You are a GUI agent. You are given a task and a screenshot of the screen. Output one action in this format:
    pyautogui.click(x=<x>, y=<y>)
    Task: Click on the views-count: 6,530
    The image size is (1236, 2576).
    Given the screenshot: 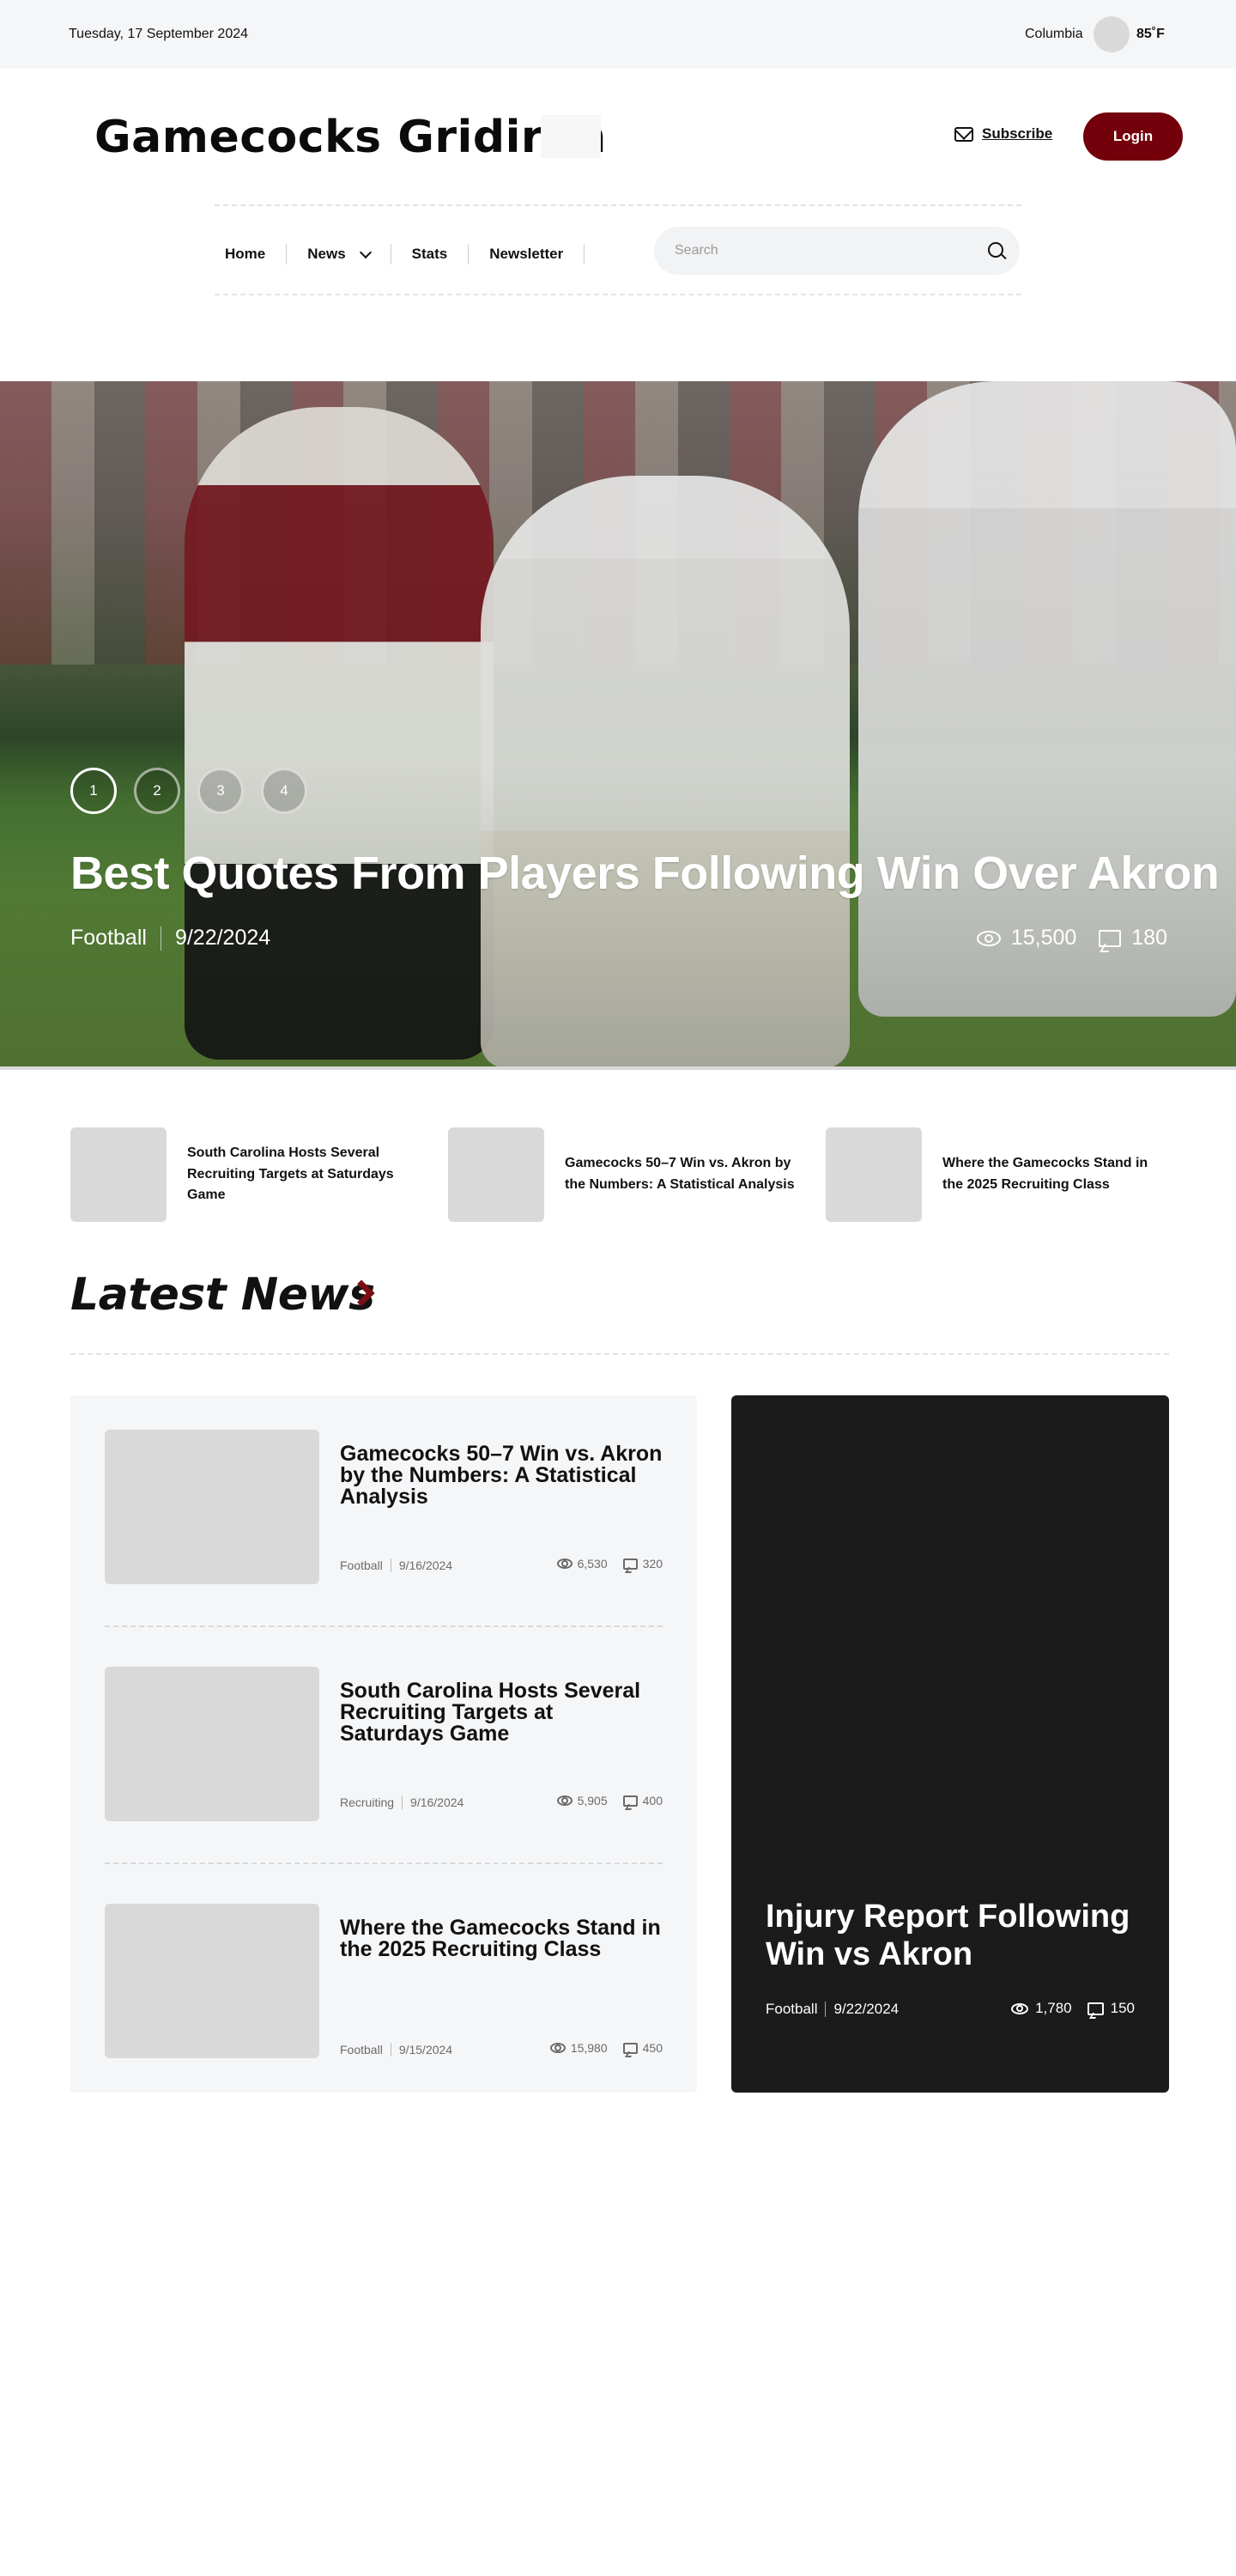 What is the action you would take?
    pyautogui.click(x=592, y=1564)
    